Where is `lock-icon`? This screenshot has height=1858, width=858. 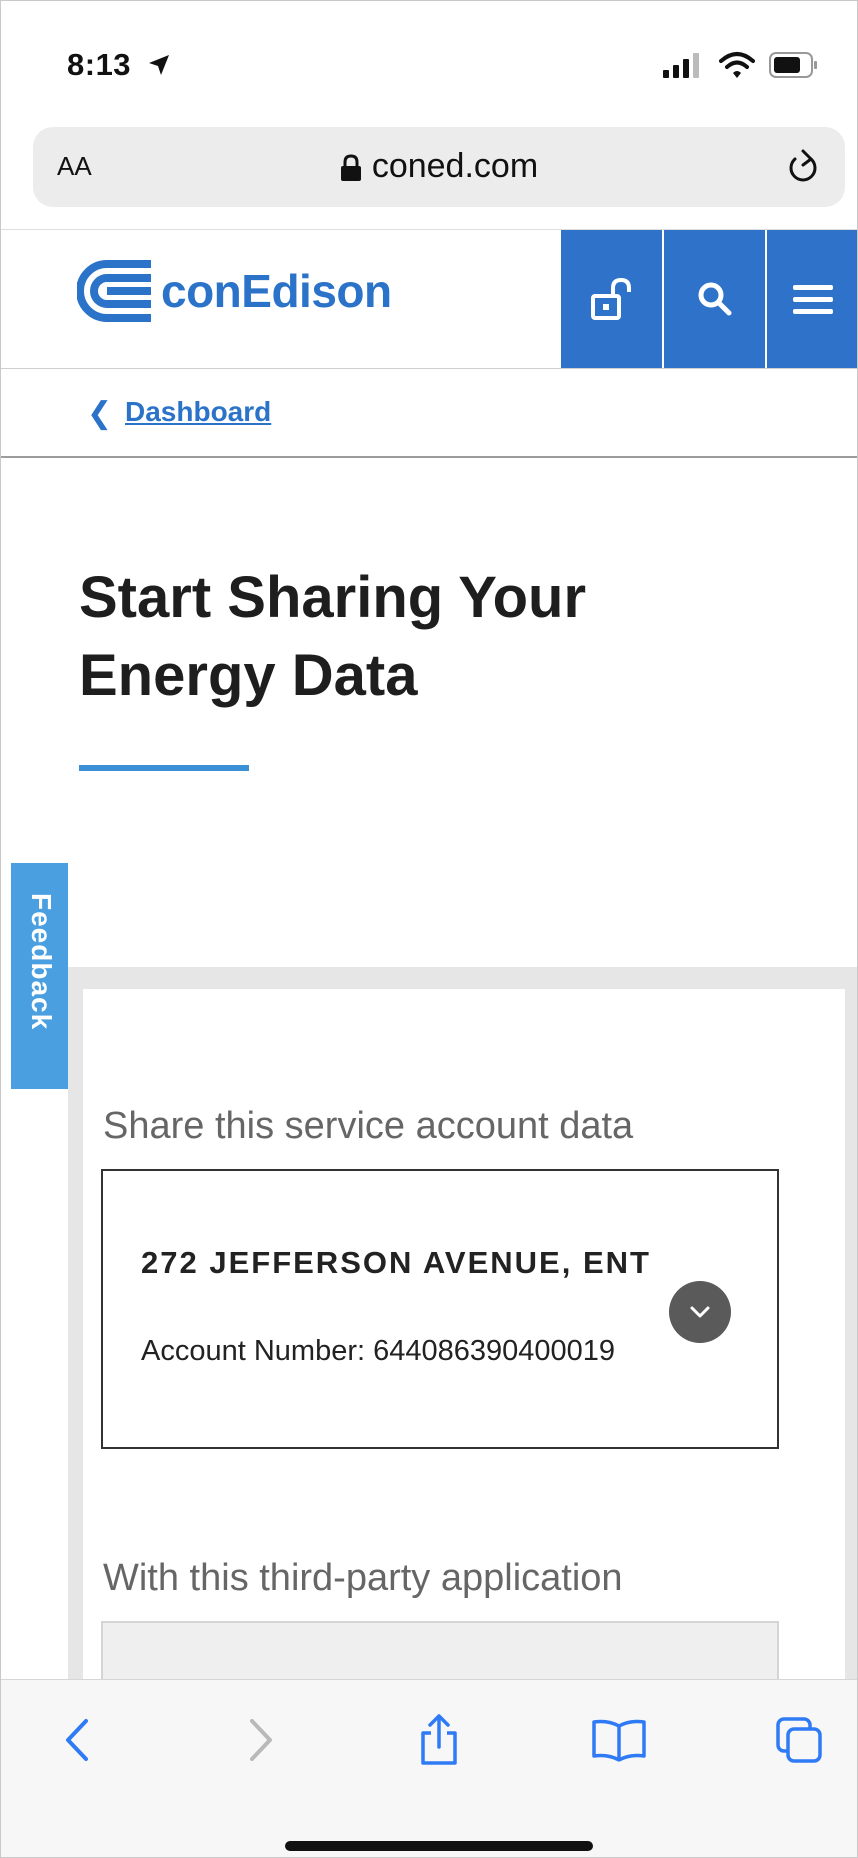
lock-icon is located at coordinates (350, 168).